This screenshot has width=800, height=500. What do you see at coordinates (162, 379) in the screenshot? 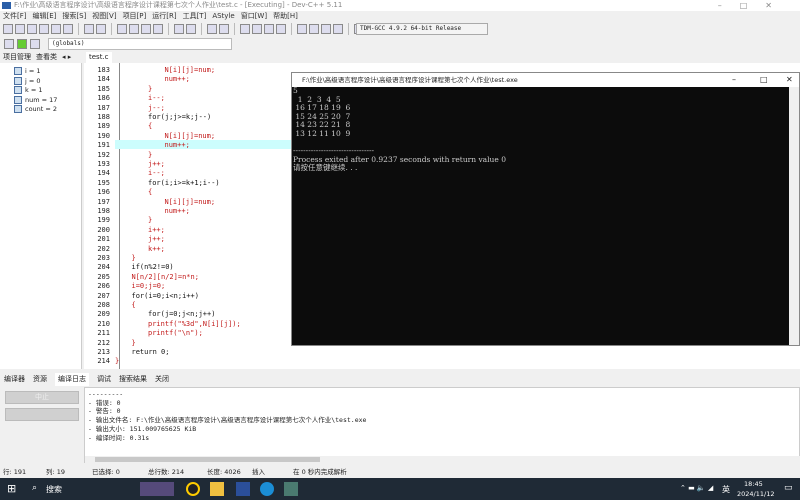
I see `bottom-tab: 关闭` at bounding box center [162, 379].